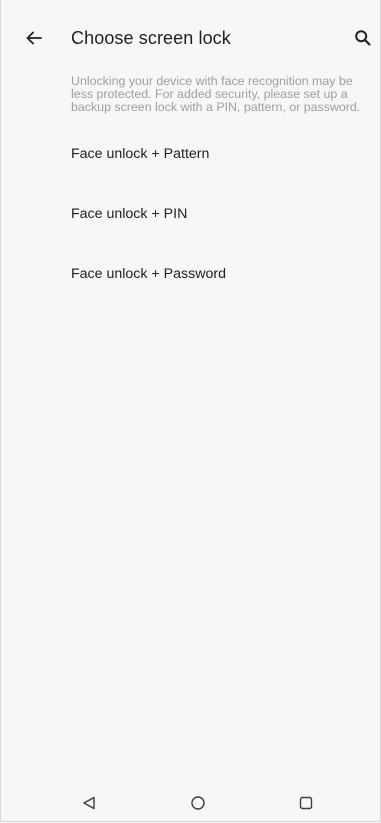  What do you see at coordinates (140, 154) in the screenshot?
I see `option-label: Face unlock + Pattern` at bounding box center [140, 154].